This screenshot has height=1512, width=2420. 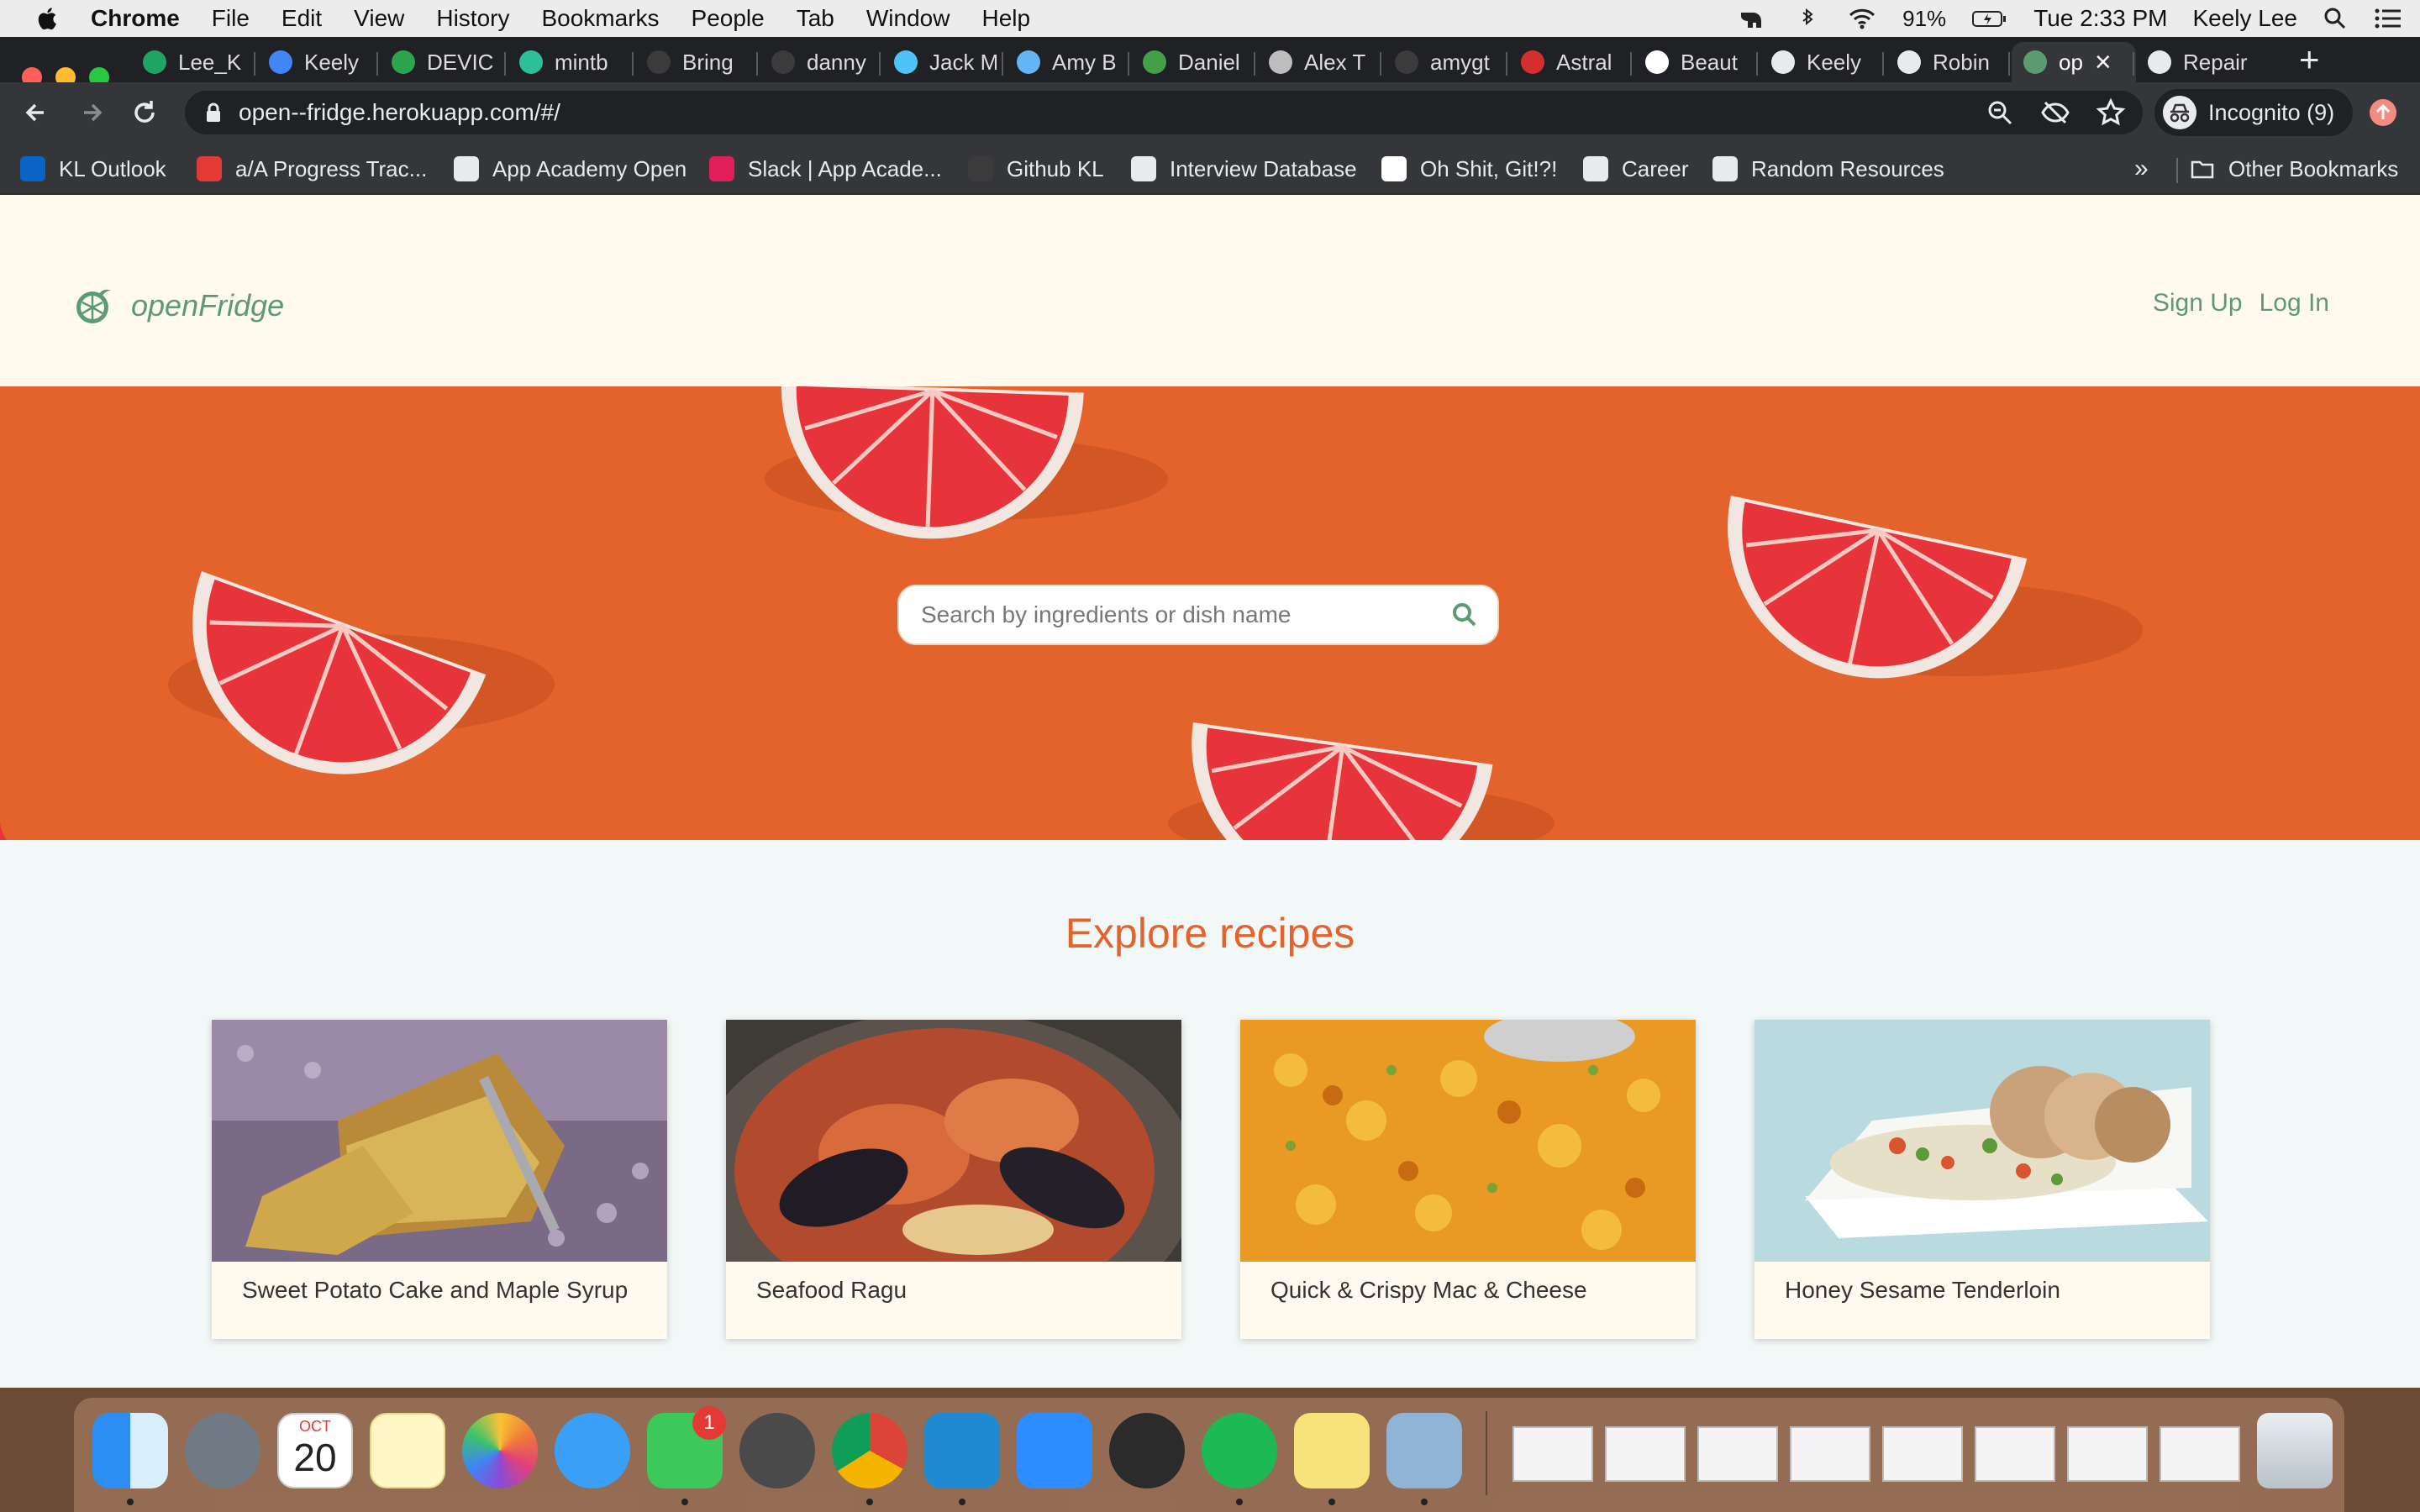 What do you see at coordinates (2103, 62) in the screenshot?
I see `close-tab-icon: ×` at bounding box center [2103, 62].